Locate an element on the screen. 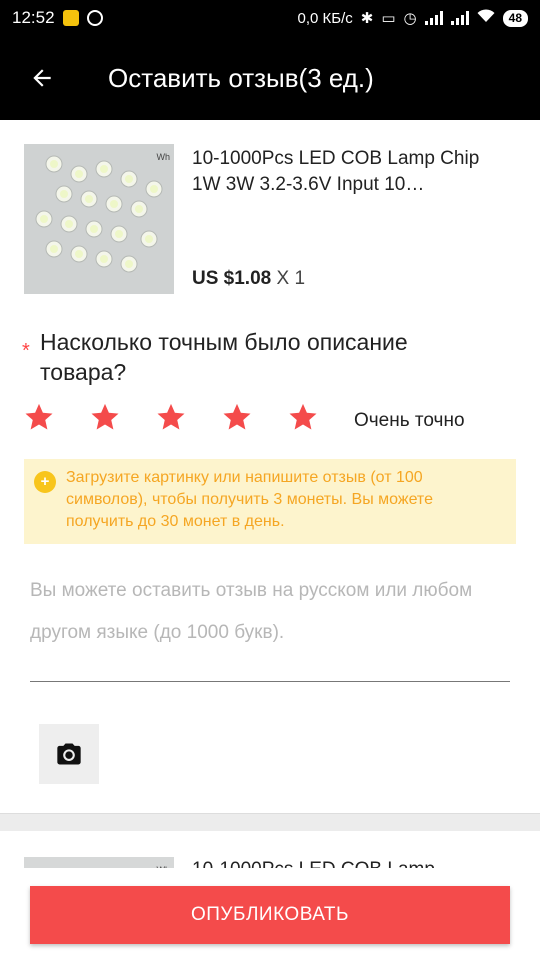  network-speed: 0,0 КБ/с is located at coordinates (325, 18).